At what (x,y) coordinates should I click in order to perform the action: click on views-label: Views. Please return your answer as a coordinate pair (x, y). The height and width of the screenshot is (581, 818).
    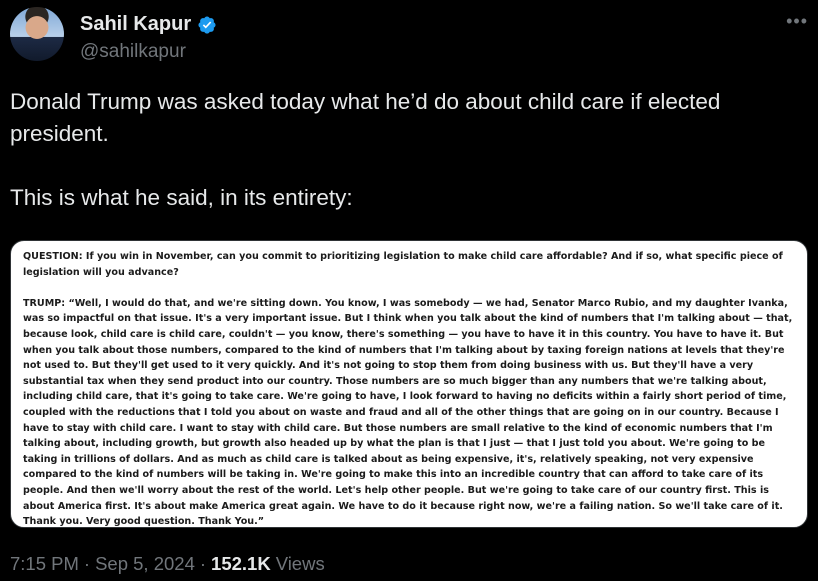
    Looking at the image, I should click on (300, 563).